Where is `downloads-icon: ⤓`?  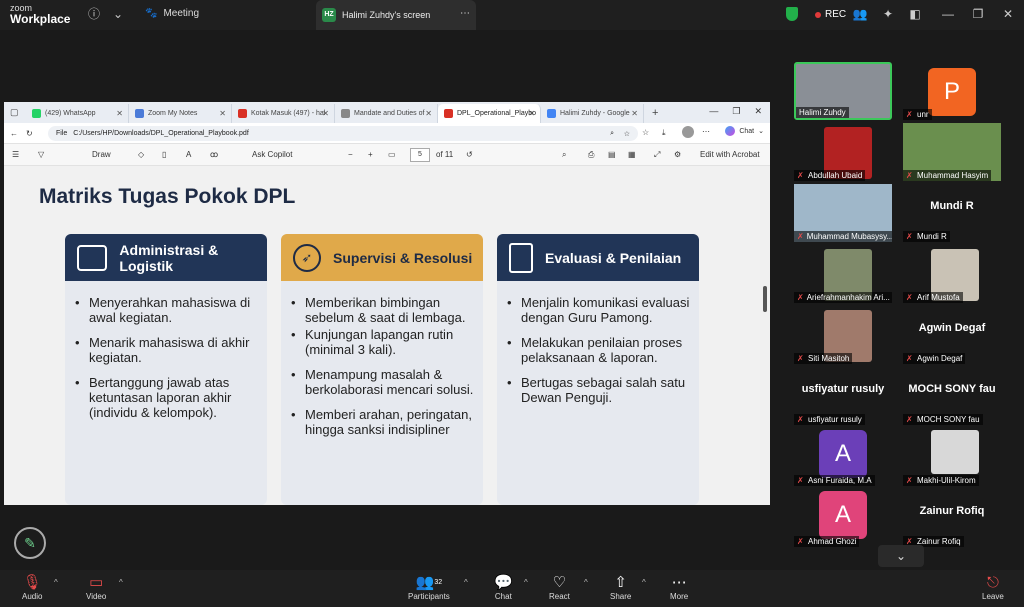
downloads-icon: ⤓ is located at coordinates (664, 133).